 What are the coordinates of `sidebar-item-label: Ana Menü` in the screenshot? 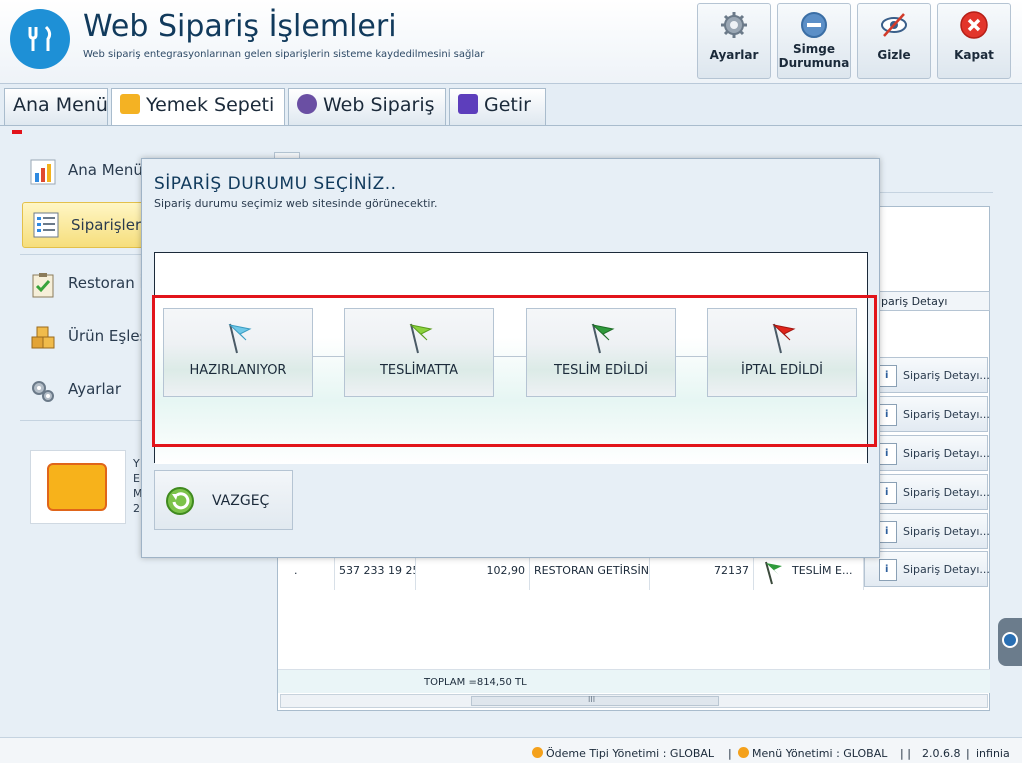 It's located at (105, 170).